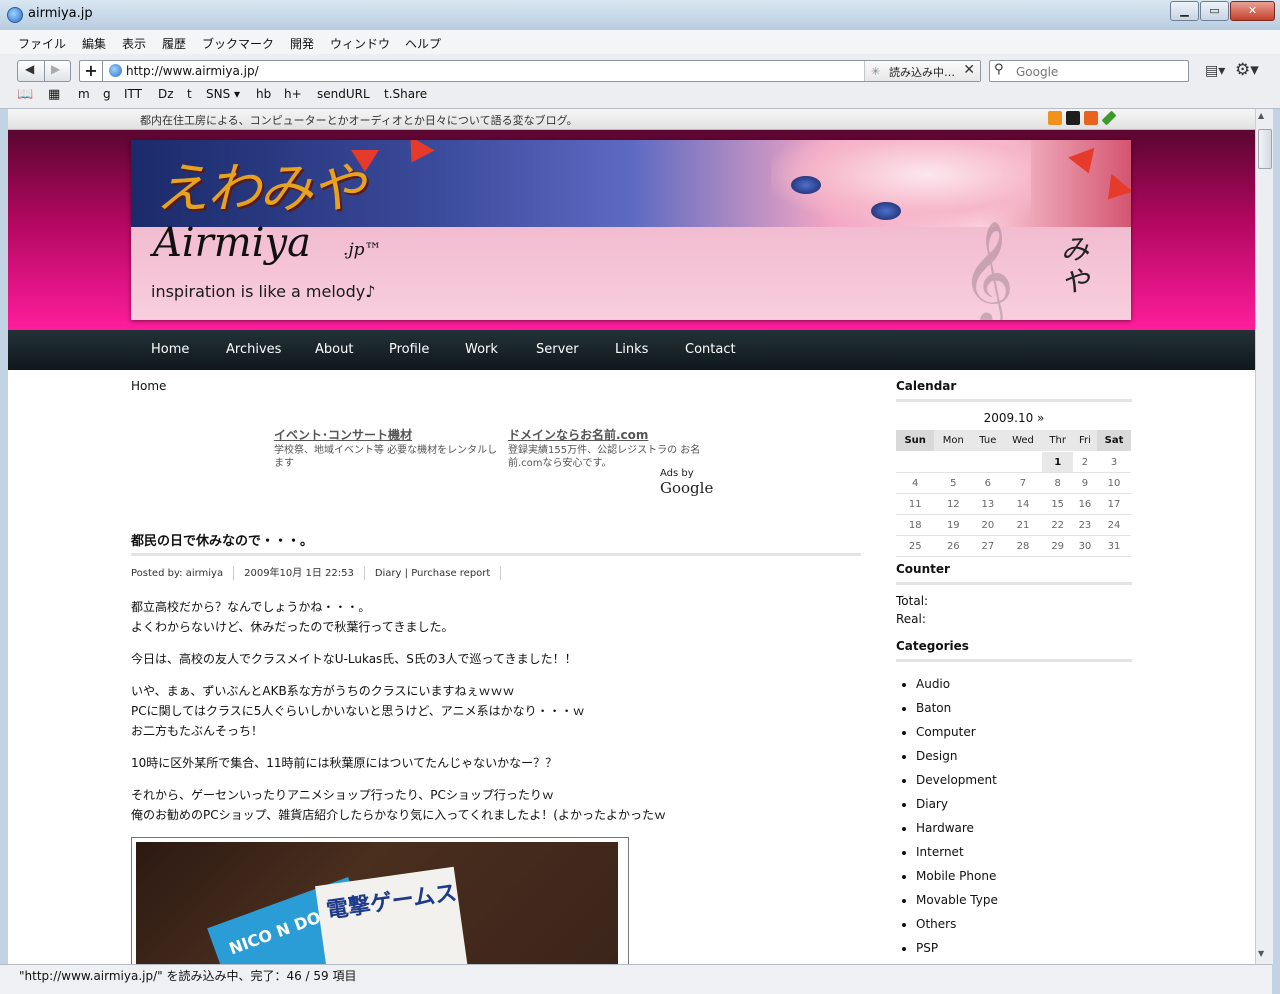 Image resolution: width=1280 pixels, height=994 pixels. Describe the element at coordinates (253, 349) in the screenshot. I see `nav-archives: Archives` at that location.